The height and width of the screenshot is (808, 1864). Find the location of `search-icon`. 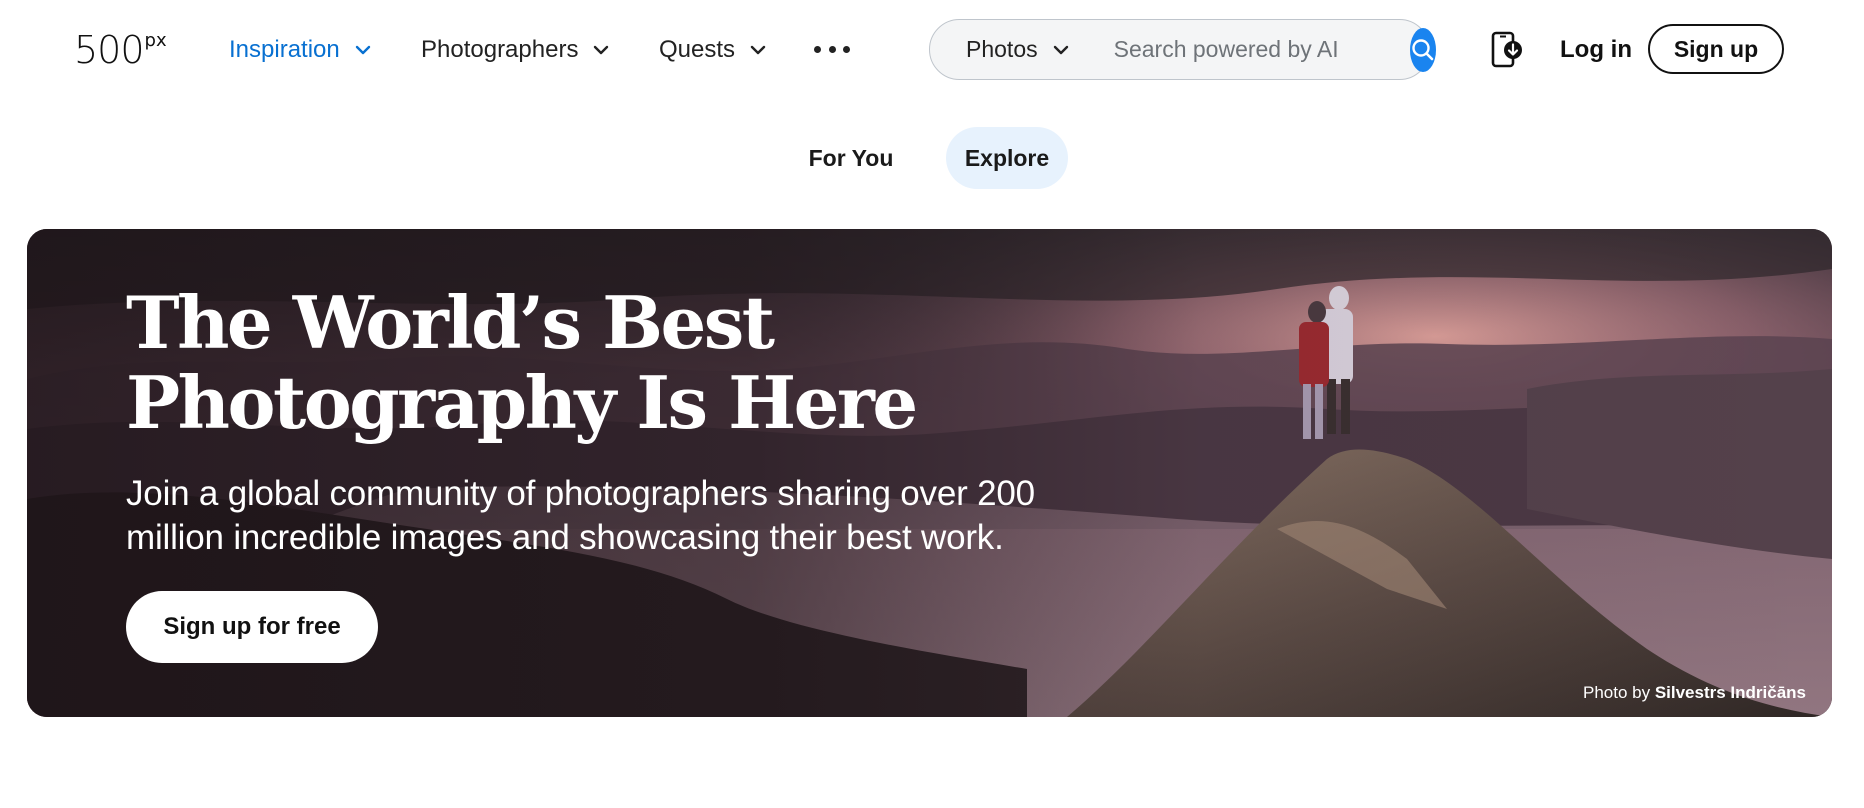

search-icon is located at coordinates (1422, 49).